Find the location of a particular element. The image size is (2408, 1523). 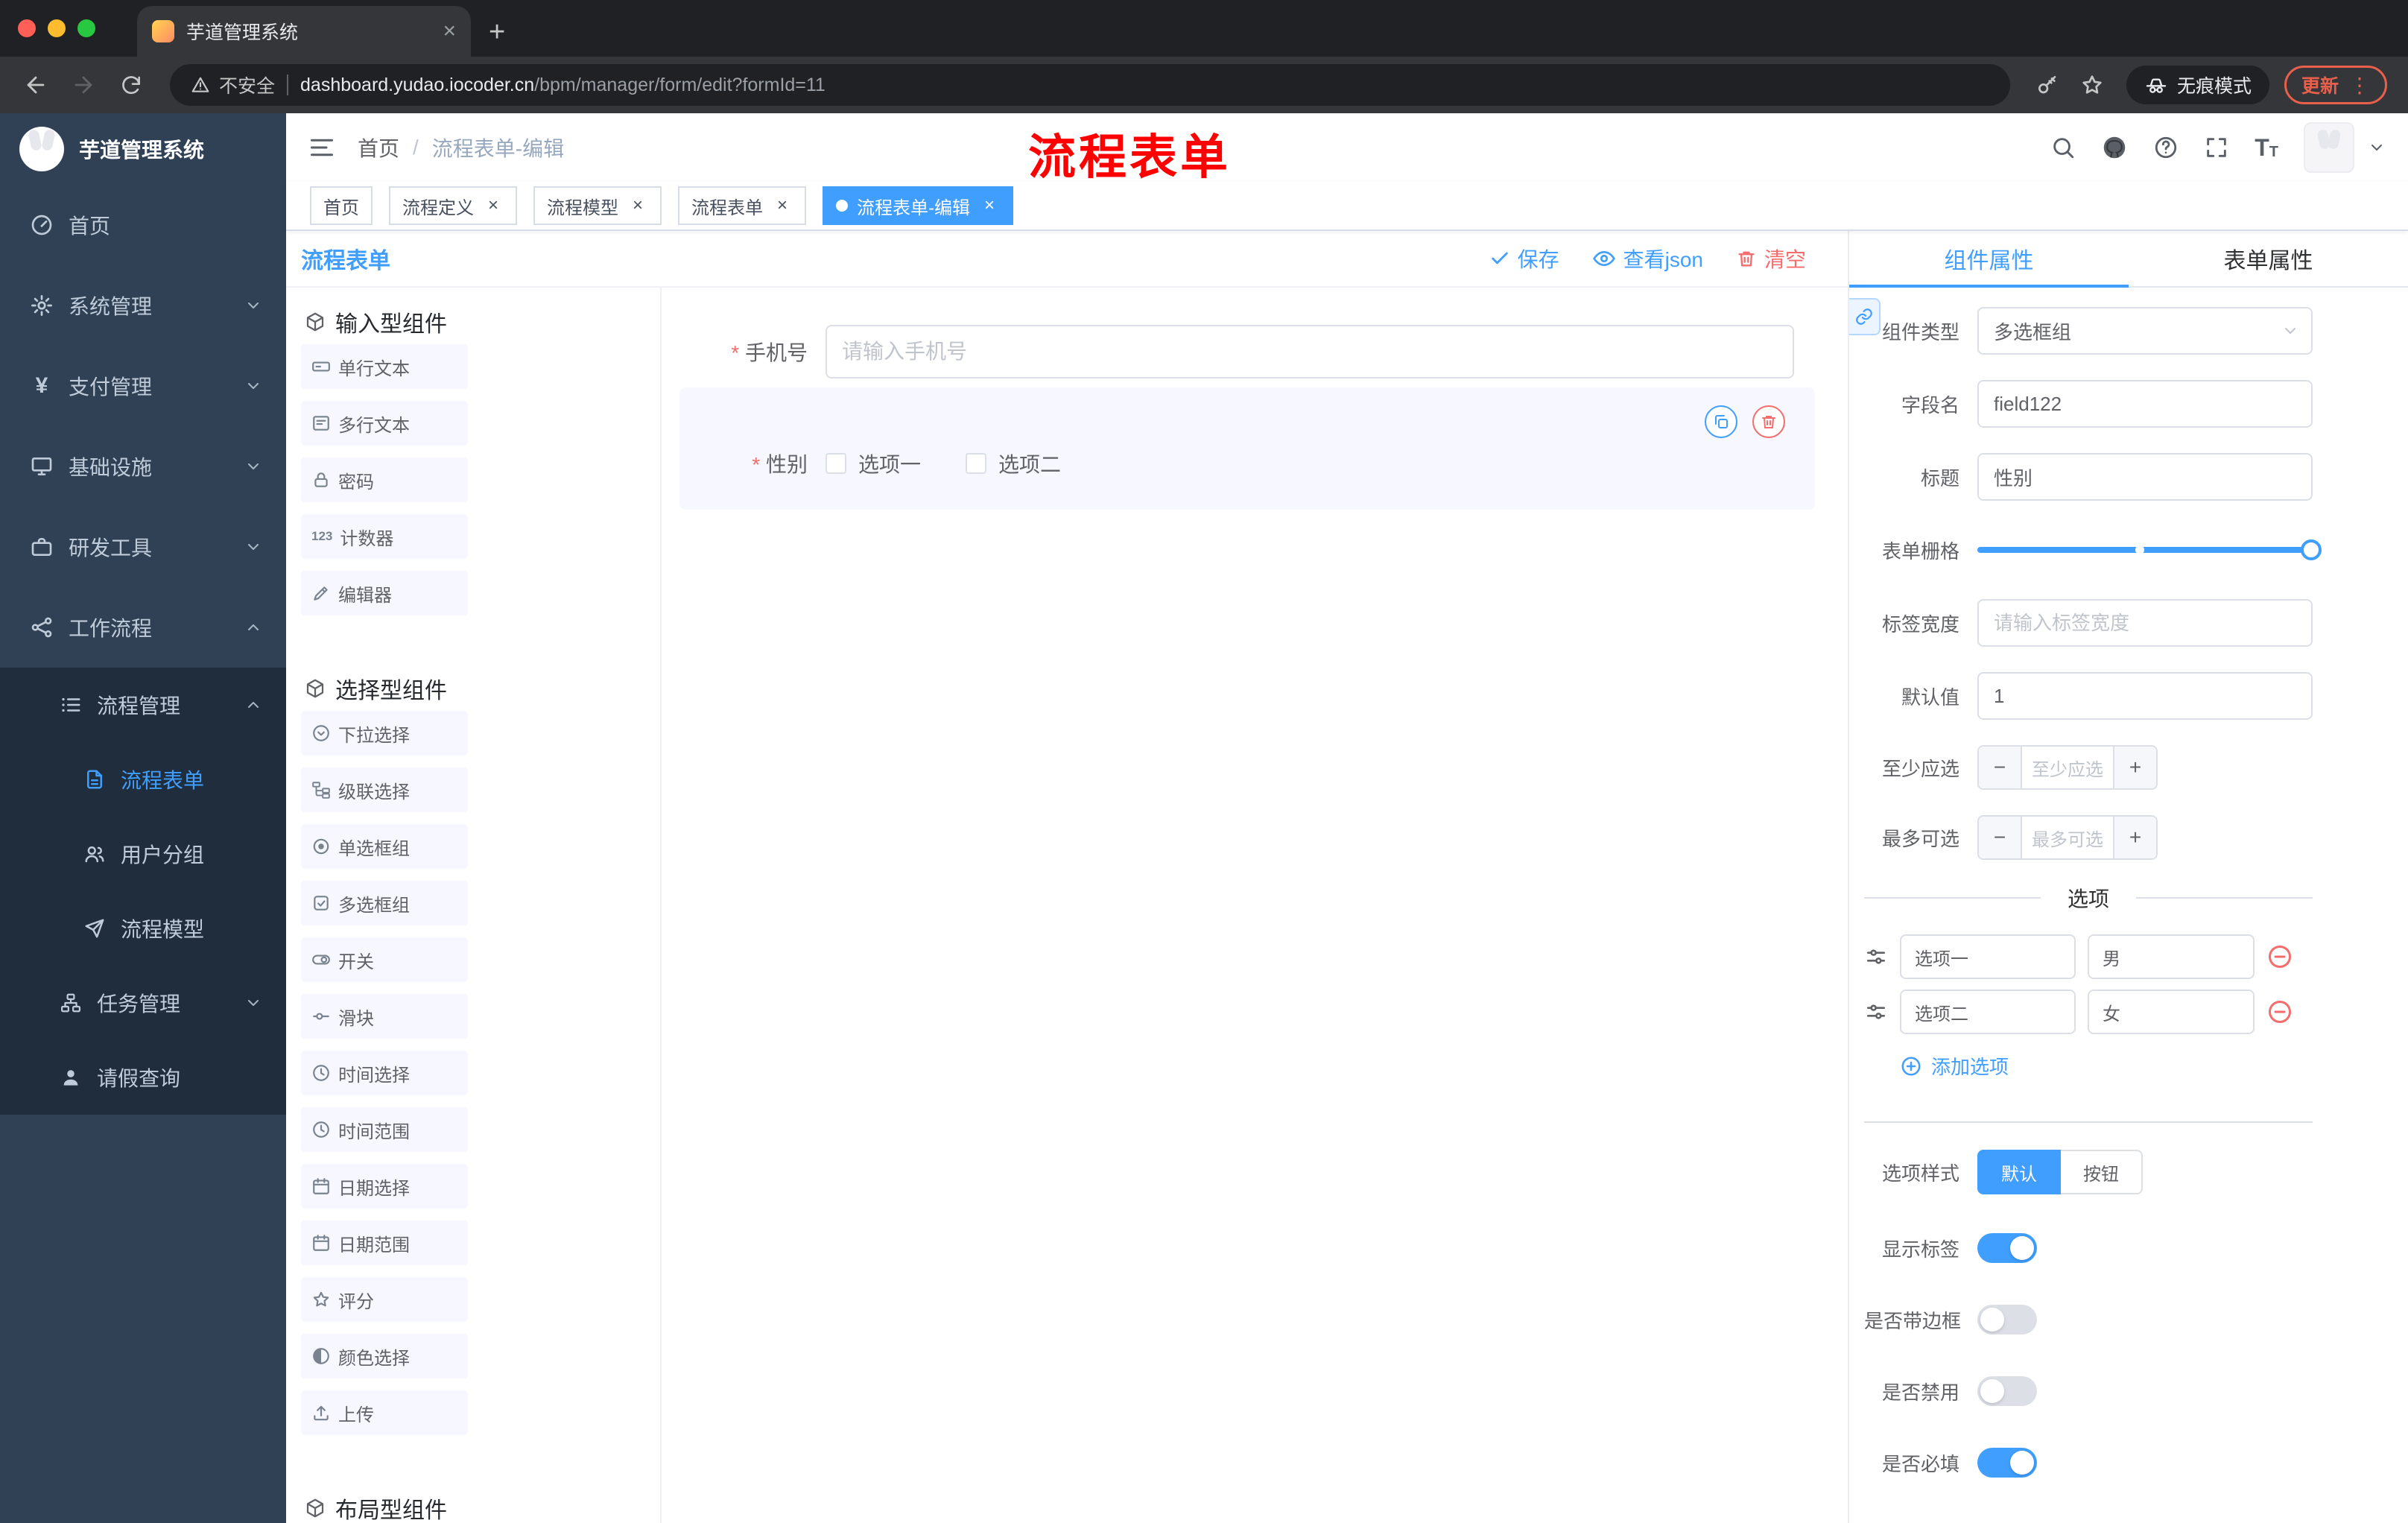

sidebar-item-leave-query: 请假查询 is located at coordinates (143, 1077).